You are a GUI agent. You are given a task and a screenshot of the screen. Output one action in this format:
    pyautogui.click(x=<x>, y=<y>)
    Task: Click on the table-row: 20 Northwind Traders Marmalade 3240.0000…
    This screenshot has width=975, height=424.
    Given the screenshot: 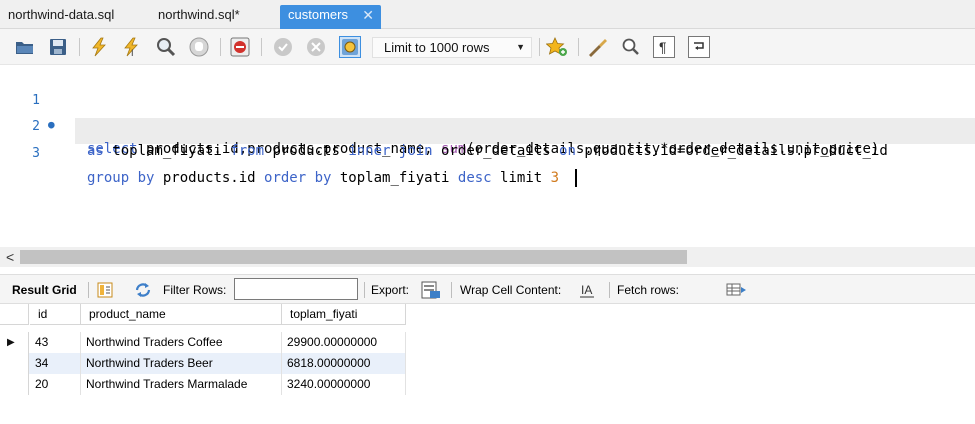 What is the action you would take?
    pyautogui.click(x=203, y=384)
    